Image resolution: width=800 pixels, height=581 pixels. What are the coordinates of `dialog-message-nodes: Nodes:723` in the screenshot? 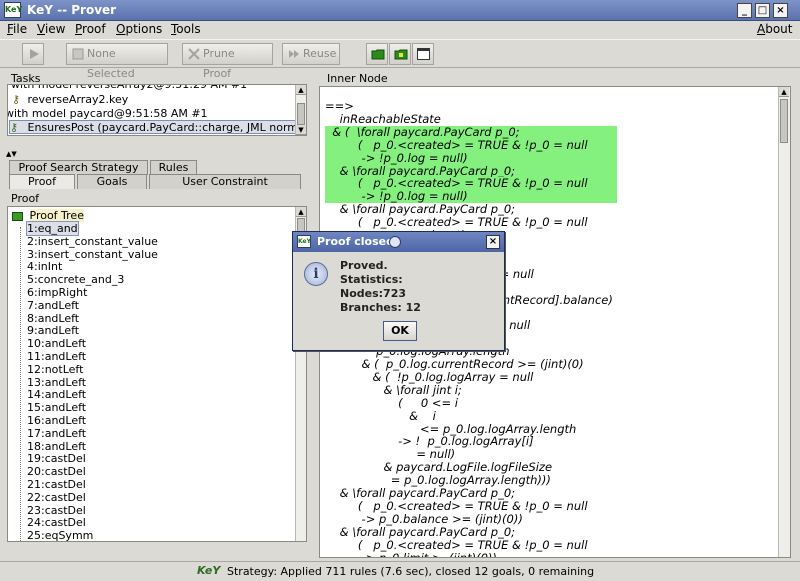 It's located at (373, 293).